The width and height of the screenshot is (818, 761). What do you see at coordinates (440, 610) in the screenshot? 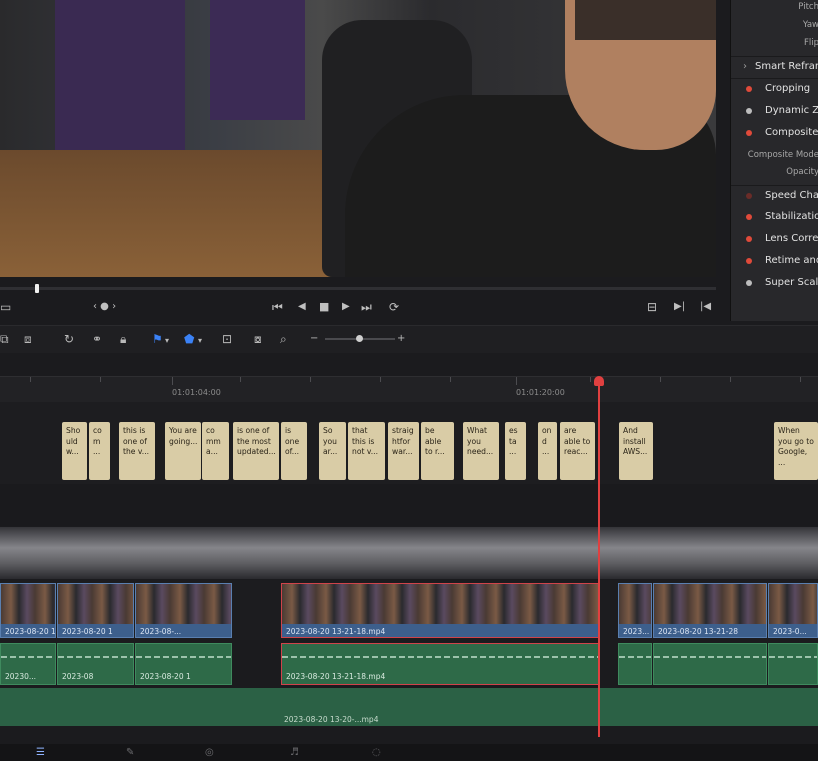
I see `video-clip-selected: 2023-08-20 13-21-18.mp4` at bounding box center [440, 610].